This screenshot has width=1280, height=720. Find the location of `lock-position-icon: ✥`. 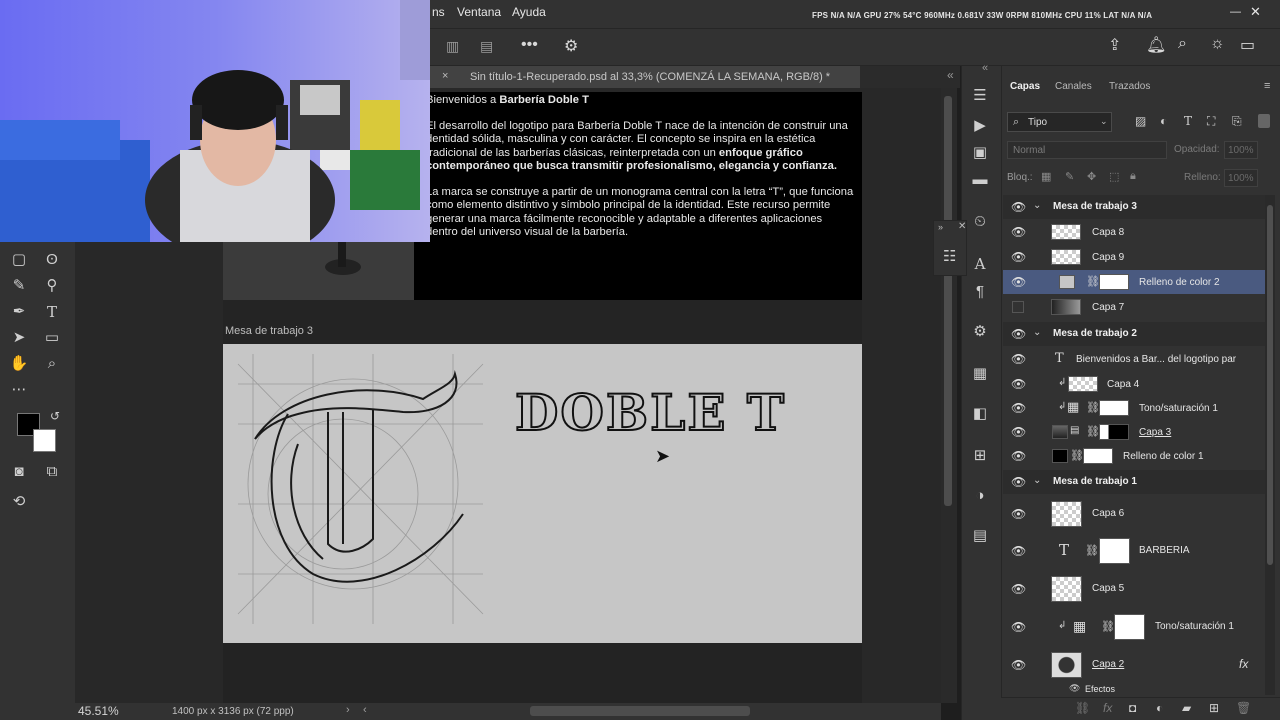

lock-position-icon: ✥ is located at coordinates (1091, 176).